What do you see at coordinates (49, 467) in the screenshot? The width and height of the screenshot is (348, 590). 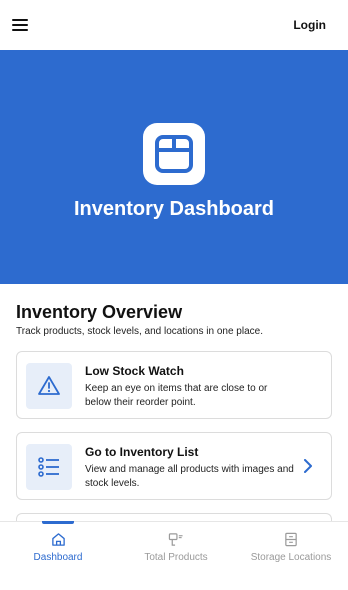 I see `list-icon` at bounding box center [49, 467].